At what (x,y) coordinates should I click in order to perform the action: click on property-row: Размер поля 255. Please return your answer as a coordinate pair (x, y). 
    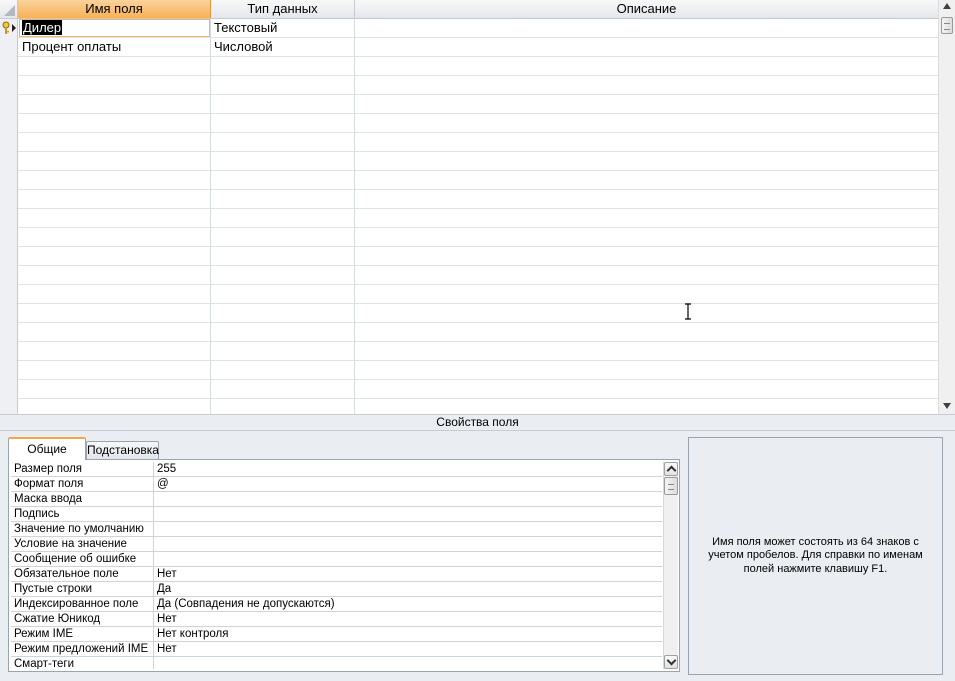
    Looking at the image, I should click on (336, 469).